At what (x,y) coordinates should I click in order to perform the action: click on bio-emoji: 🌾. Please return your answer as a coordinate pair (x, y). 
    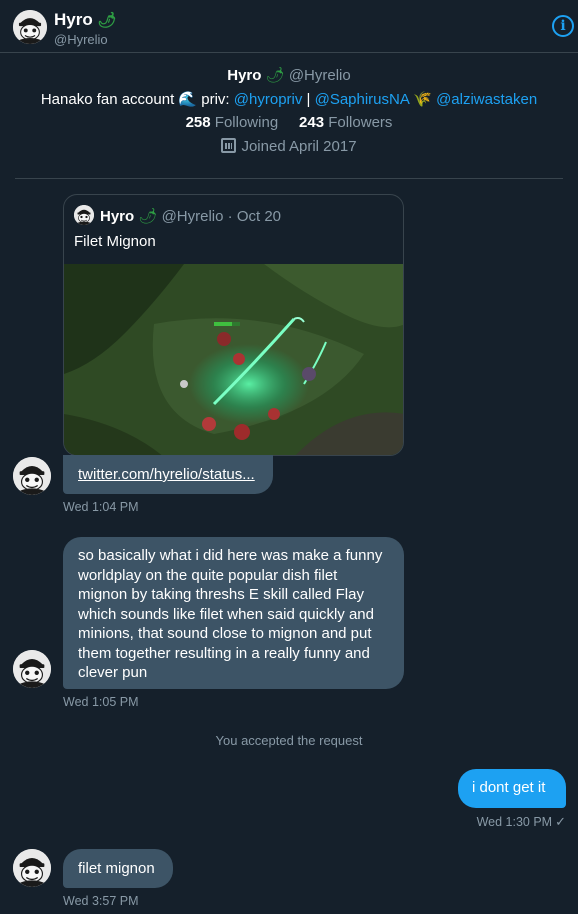
    Looking at the image, I should click on (423, 99).